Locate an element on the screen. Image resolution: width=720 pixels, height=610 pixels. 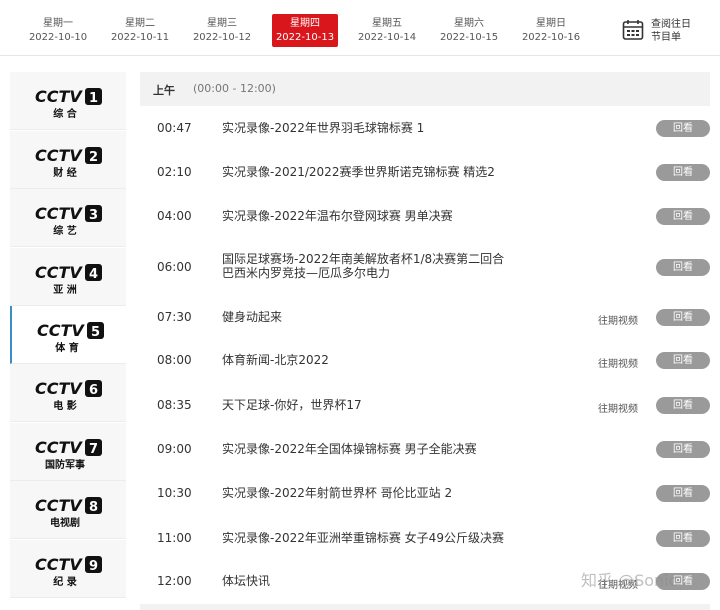
section-header: 上午 (00:00 - 12:00) is located at coordinates (425, 89).